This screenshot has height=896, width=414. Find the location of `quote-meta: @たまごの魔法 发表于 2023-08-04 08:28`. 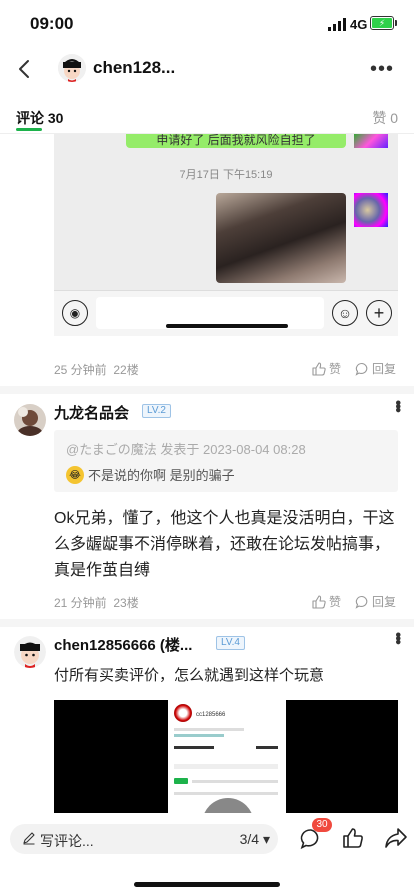

quote-meta: @たまごの魔法 发表于 2023-08-04 08:28 is located at coordinates (186, 449).